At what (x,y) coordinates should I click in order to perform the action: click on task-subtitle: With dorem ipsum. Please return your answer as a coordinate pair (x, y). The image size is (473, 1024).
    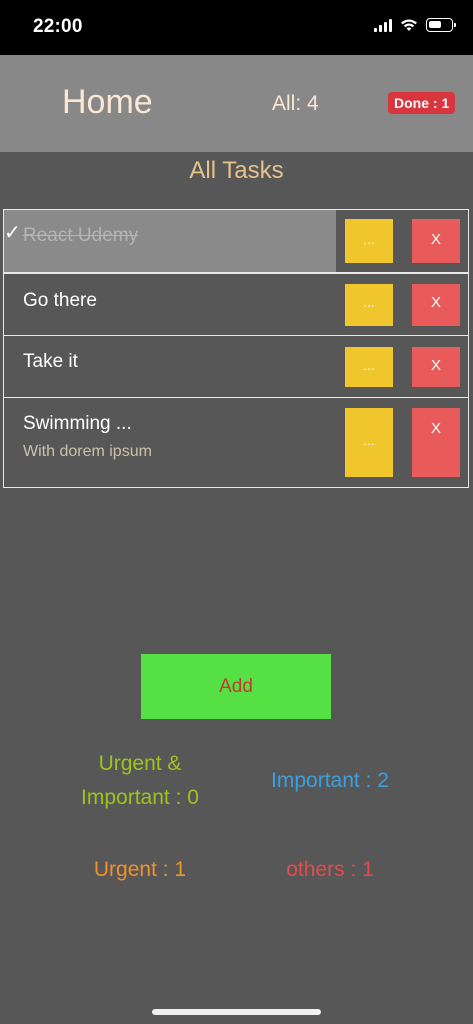
    Looking at the image, I should click on (87, 451).